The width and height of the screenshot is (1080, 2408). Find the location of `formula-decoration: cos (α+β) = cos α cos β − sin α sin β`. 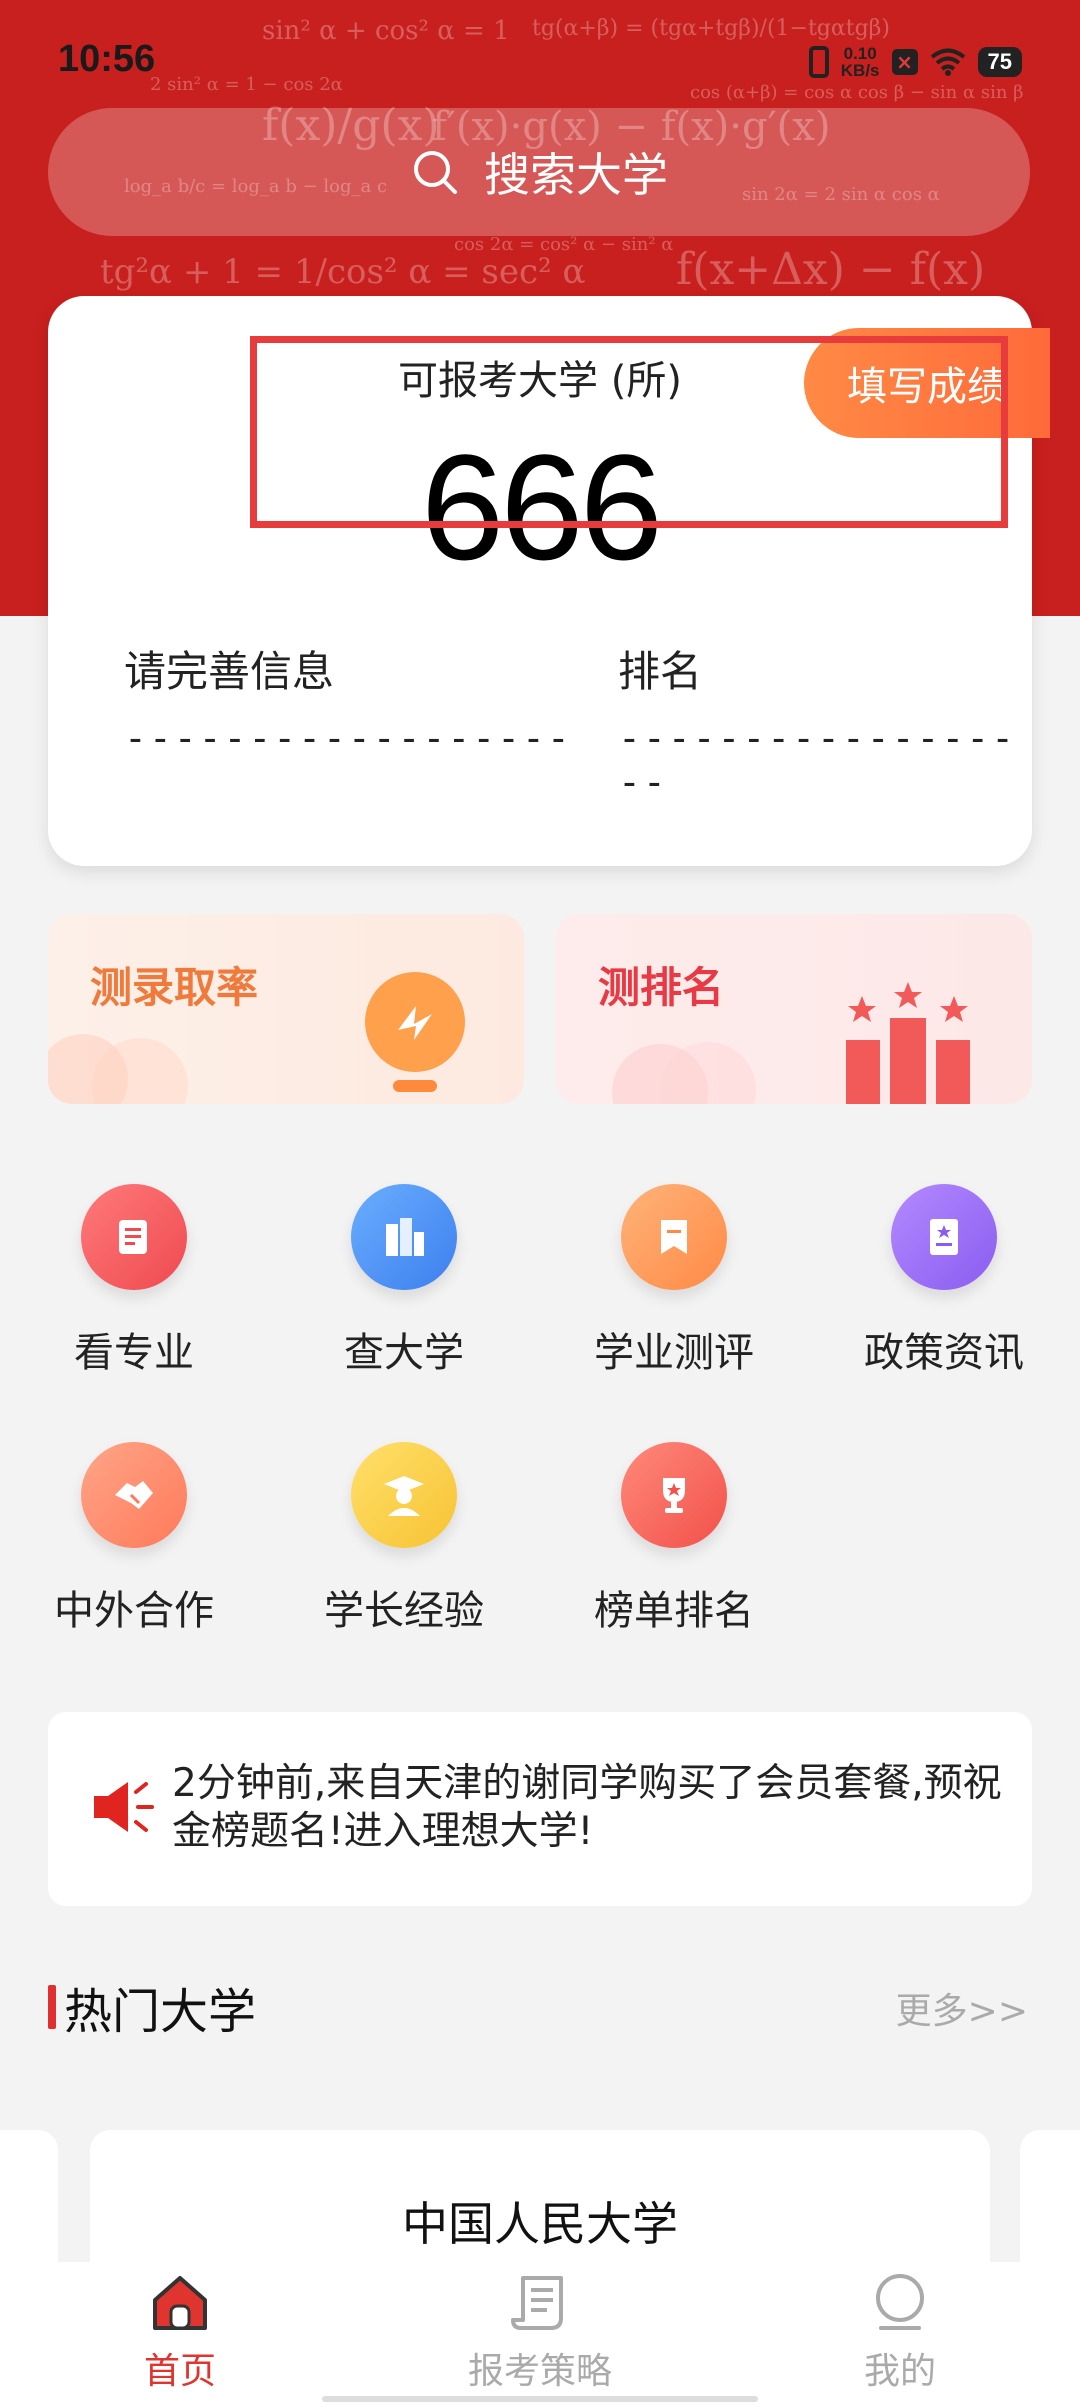

formula-decoration: cos (α+β) = cos α cos β − sin α sin β is located at coordinates (857, 92).